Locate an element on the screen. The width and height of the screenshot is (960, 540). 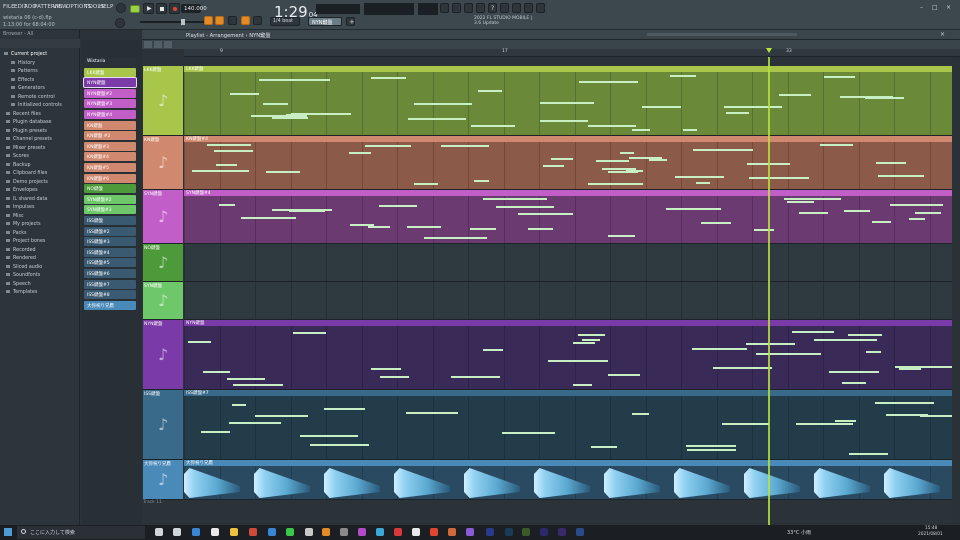
playlist-track: LKK鍵盤 is located at coordinates (568, 101).